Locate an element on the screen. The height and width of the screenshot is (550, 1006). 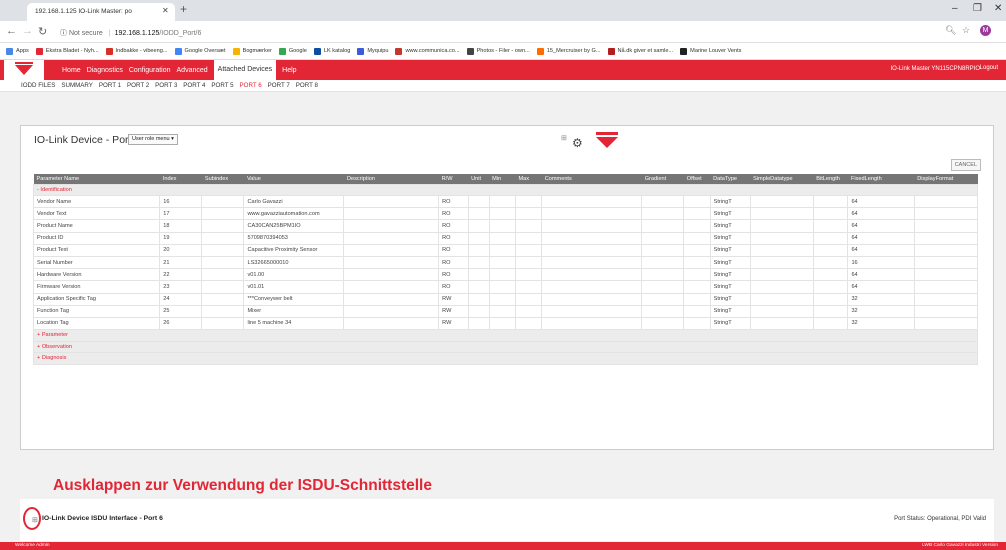
avatar: M is located at coordinates (985, 30).